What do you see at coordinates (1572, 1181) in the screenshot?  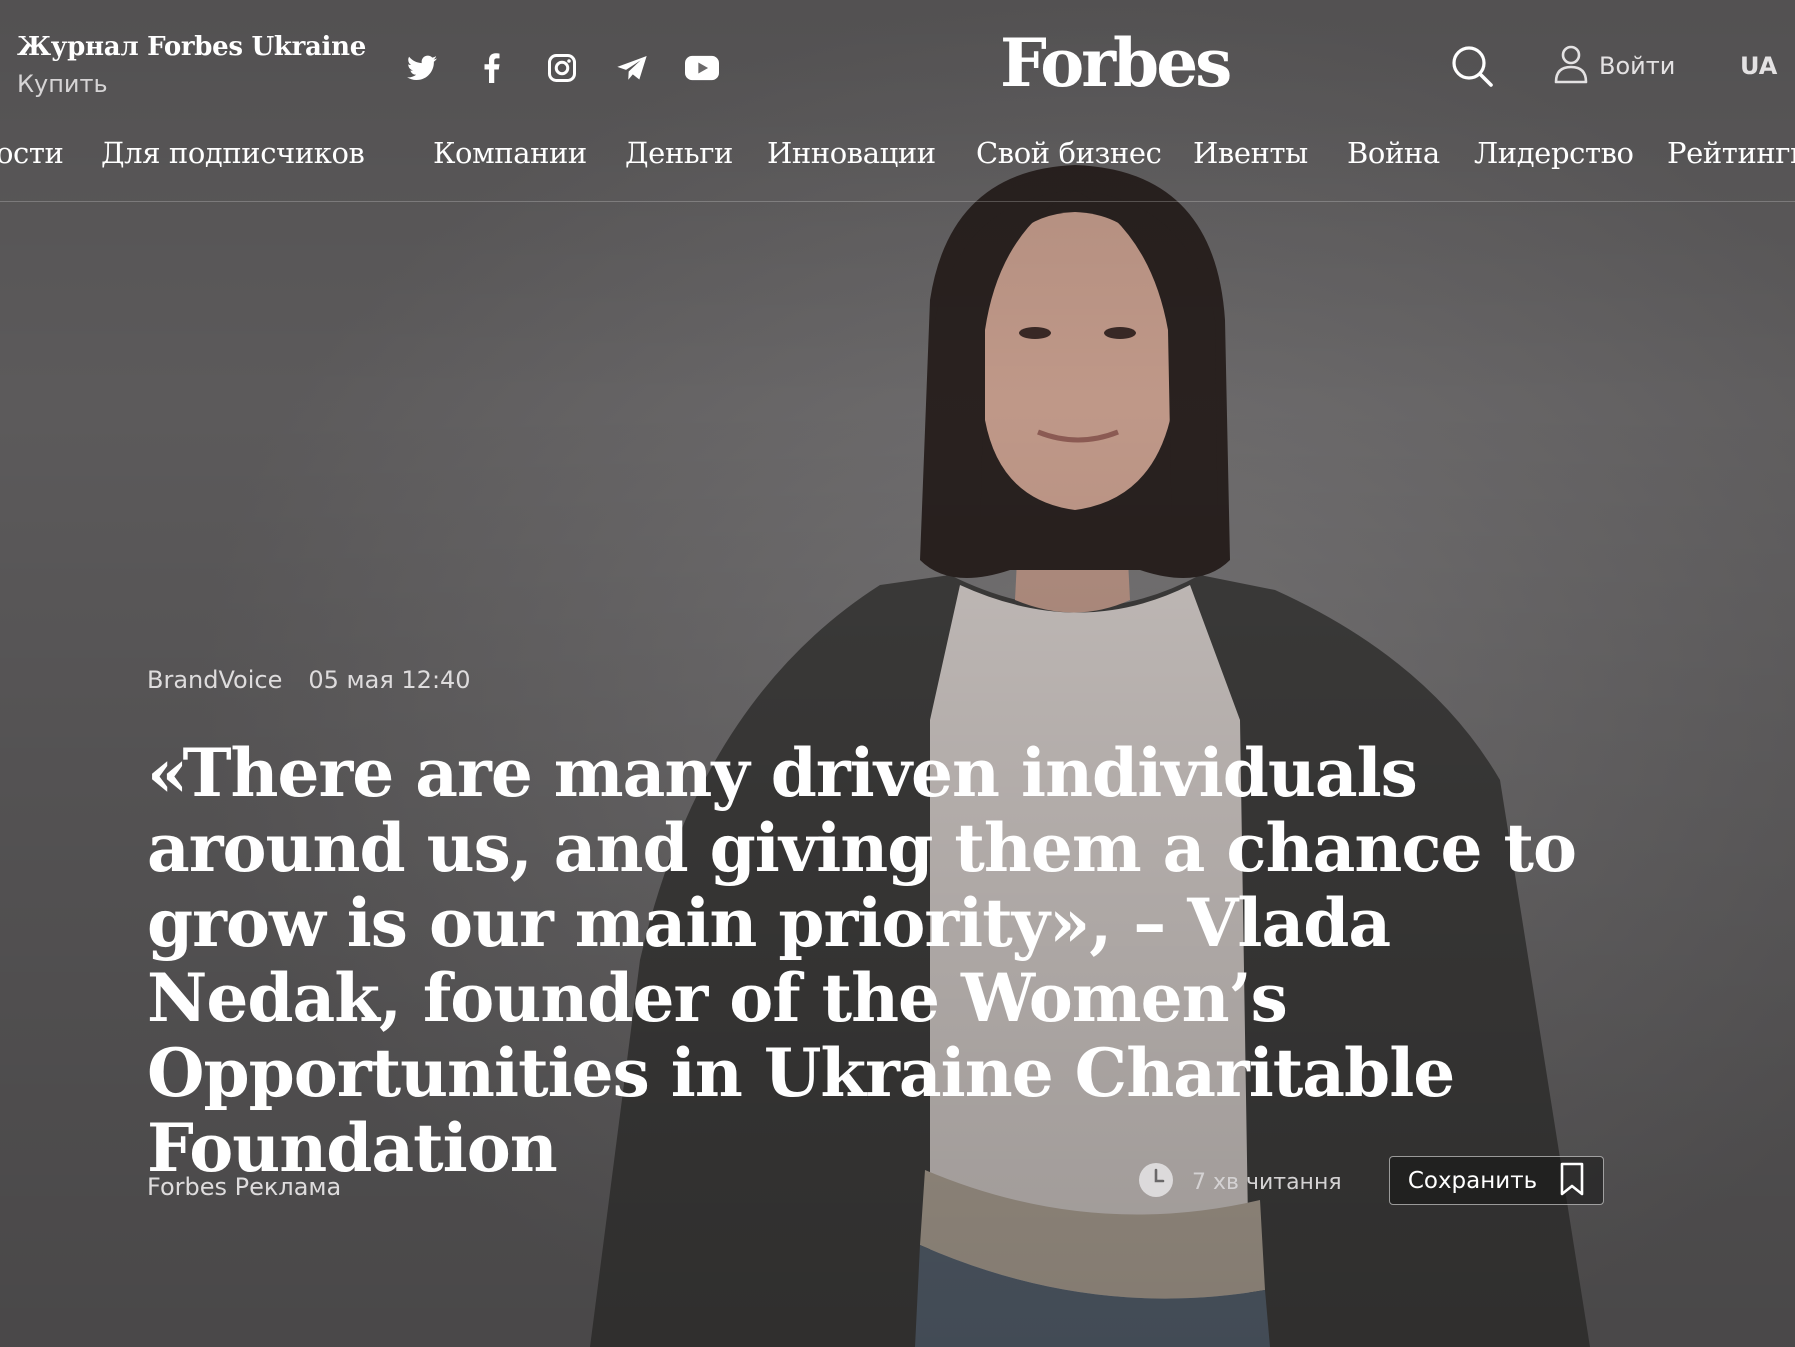 I see `bookmark-icon` at bounding box center [1572, 1181].